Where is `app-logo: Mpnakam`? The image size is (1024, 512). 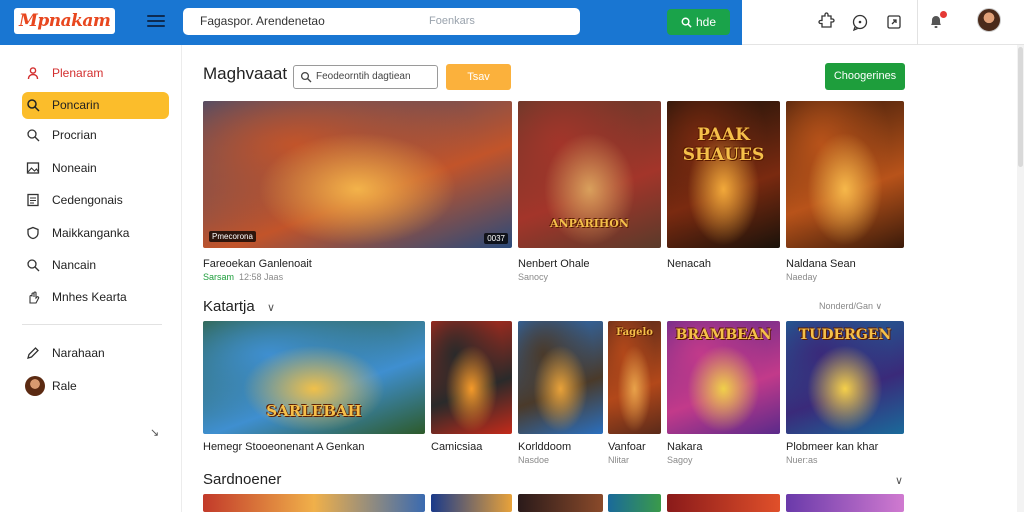
app-logo: Mpnakam is located at coordinates (65, 21).